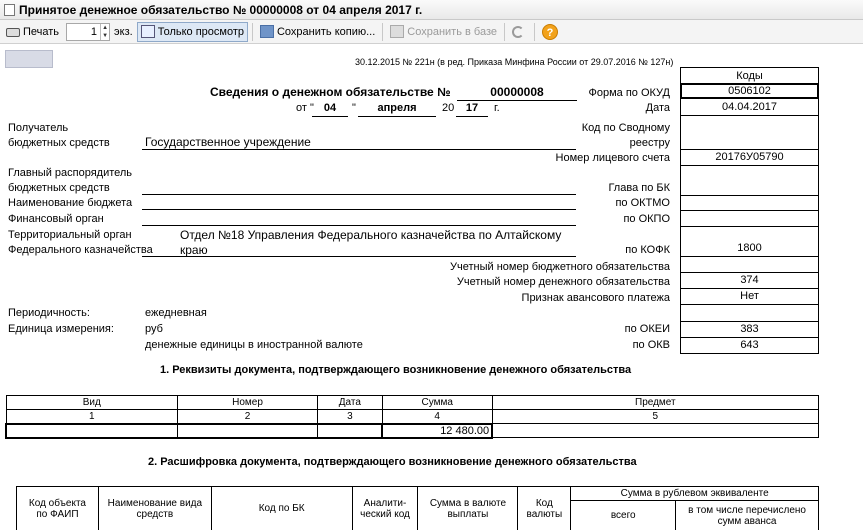 The width and height of the screenshot is (863, 530). What do you see at coordinates (57, 503) in the screenshot?
I see `col-faip-line1: Код объекта` at bounding box center [57, 503].